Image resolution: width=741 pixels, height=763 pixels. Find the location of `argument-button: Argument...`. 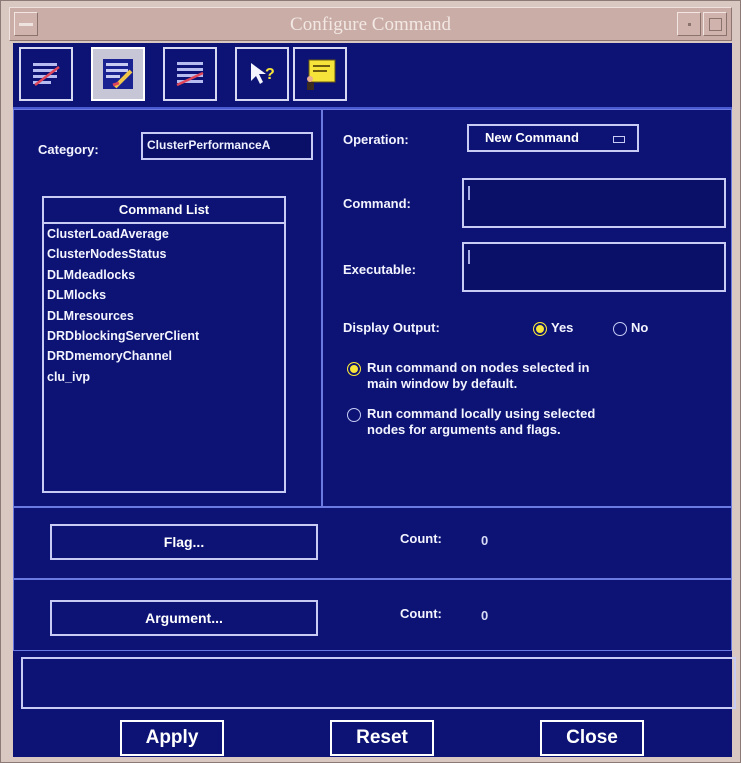

argument-button: Argument... is located at coordinates (184, 618).